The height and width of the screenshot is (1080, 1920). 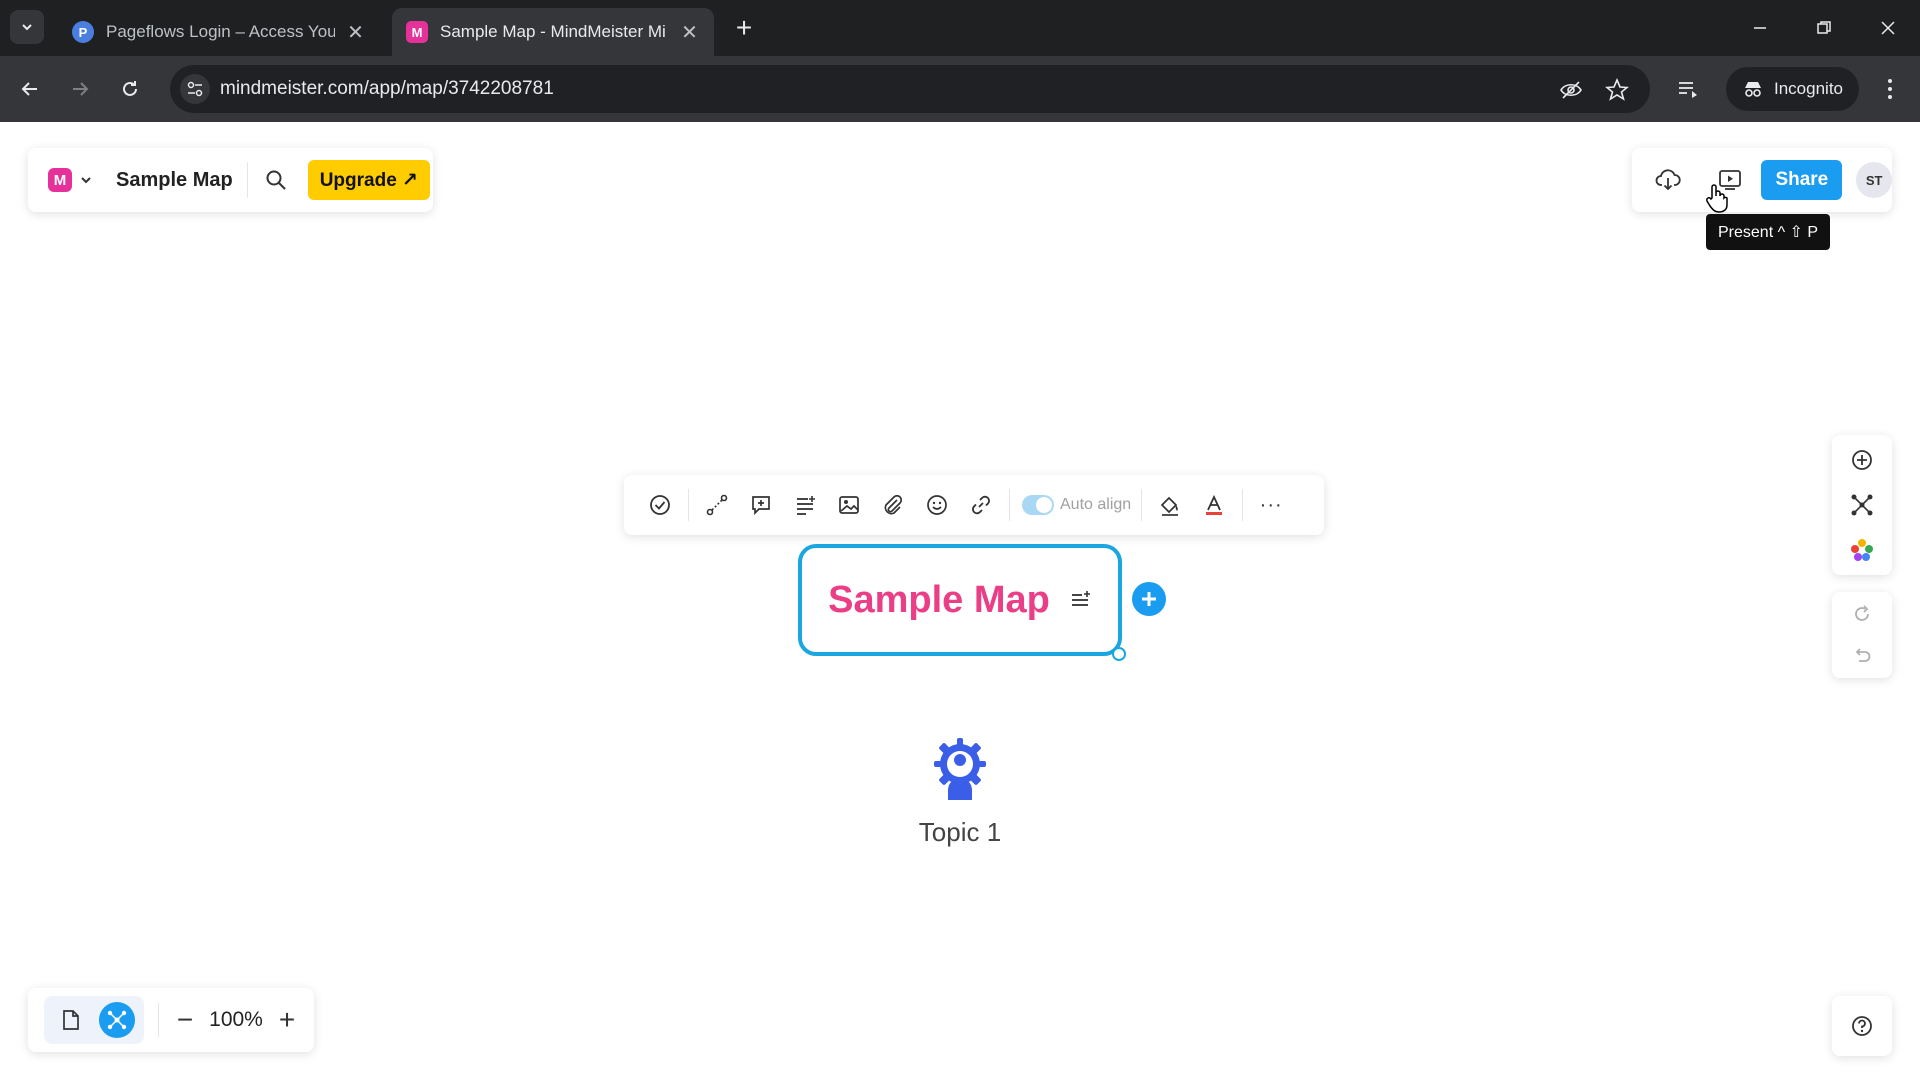 I want to click on undo-icon, so click(x=1863, y=655).